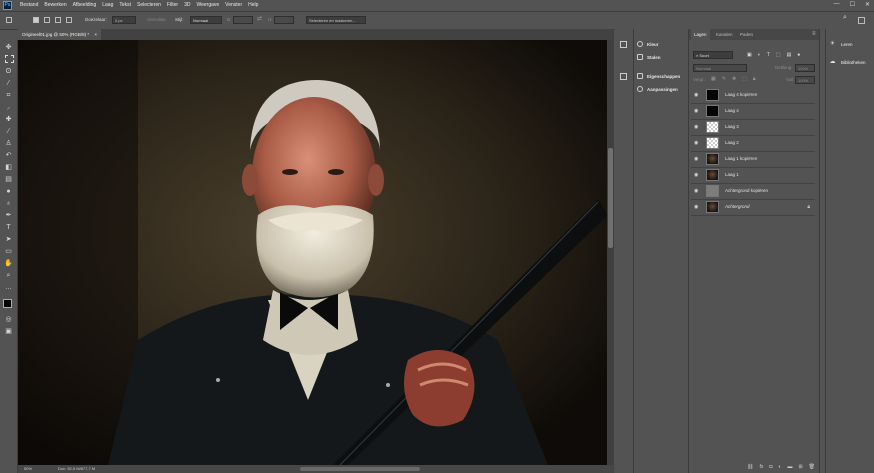 Image resolution: width=874 pixels, height=473 pixels. Describe the element at coordinates (8, 143) in the screenshot. I see `clone-stamp-tool-icon: ♙` at that location.